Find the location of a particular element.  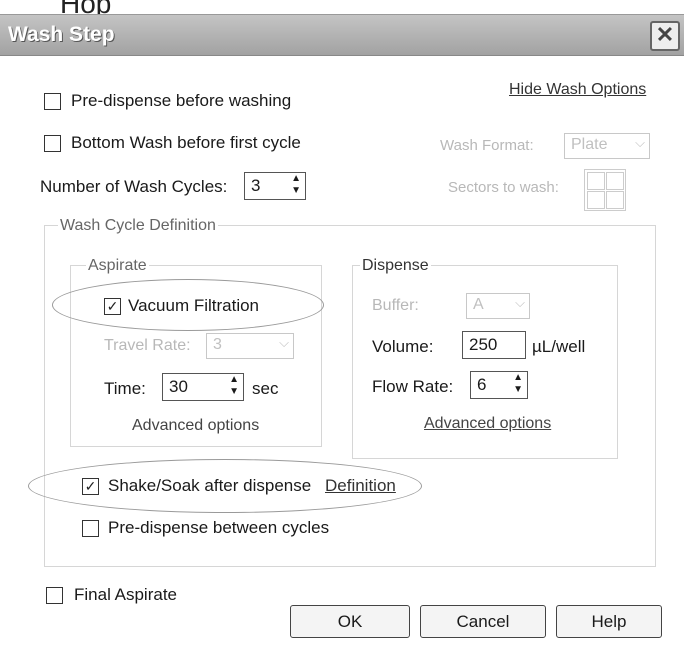

pre-dispense-checkbox is located at coordinates (52, 101).